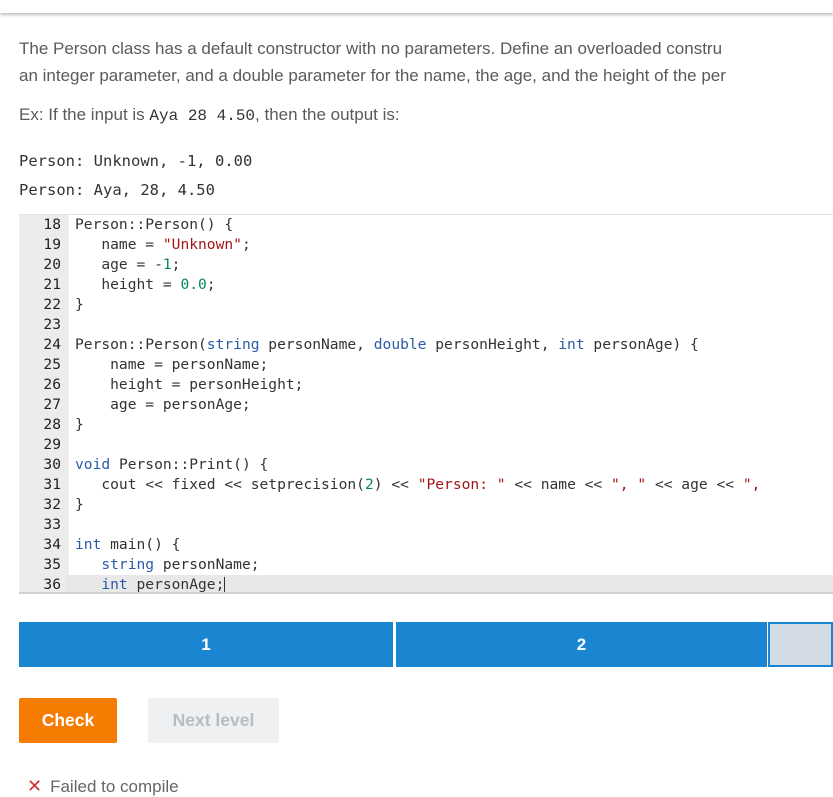 The width and height of the screenshot is (833, 797). What do you see at coordinates (426, 465) in the screenshot?
I see `code-line: 30 void Person::Print() {` at bounding box center [426, 465].